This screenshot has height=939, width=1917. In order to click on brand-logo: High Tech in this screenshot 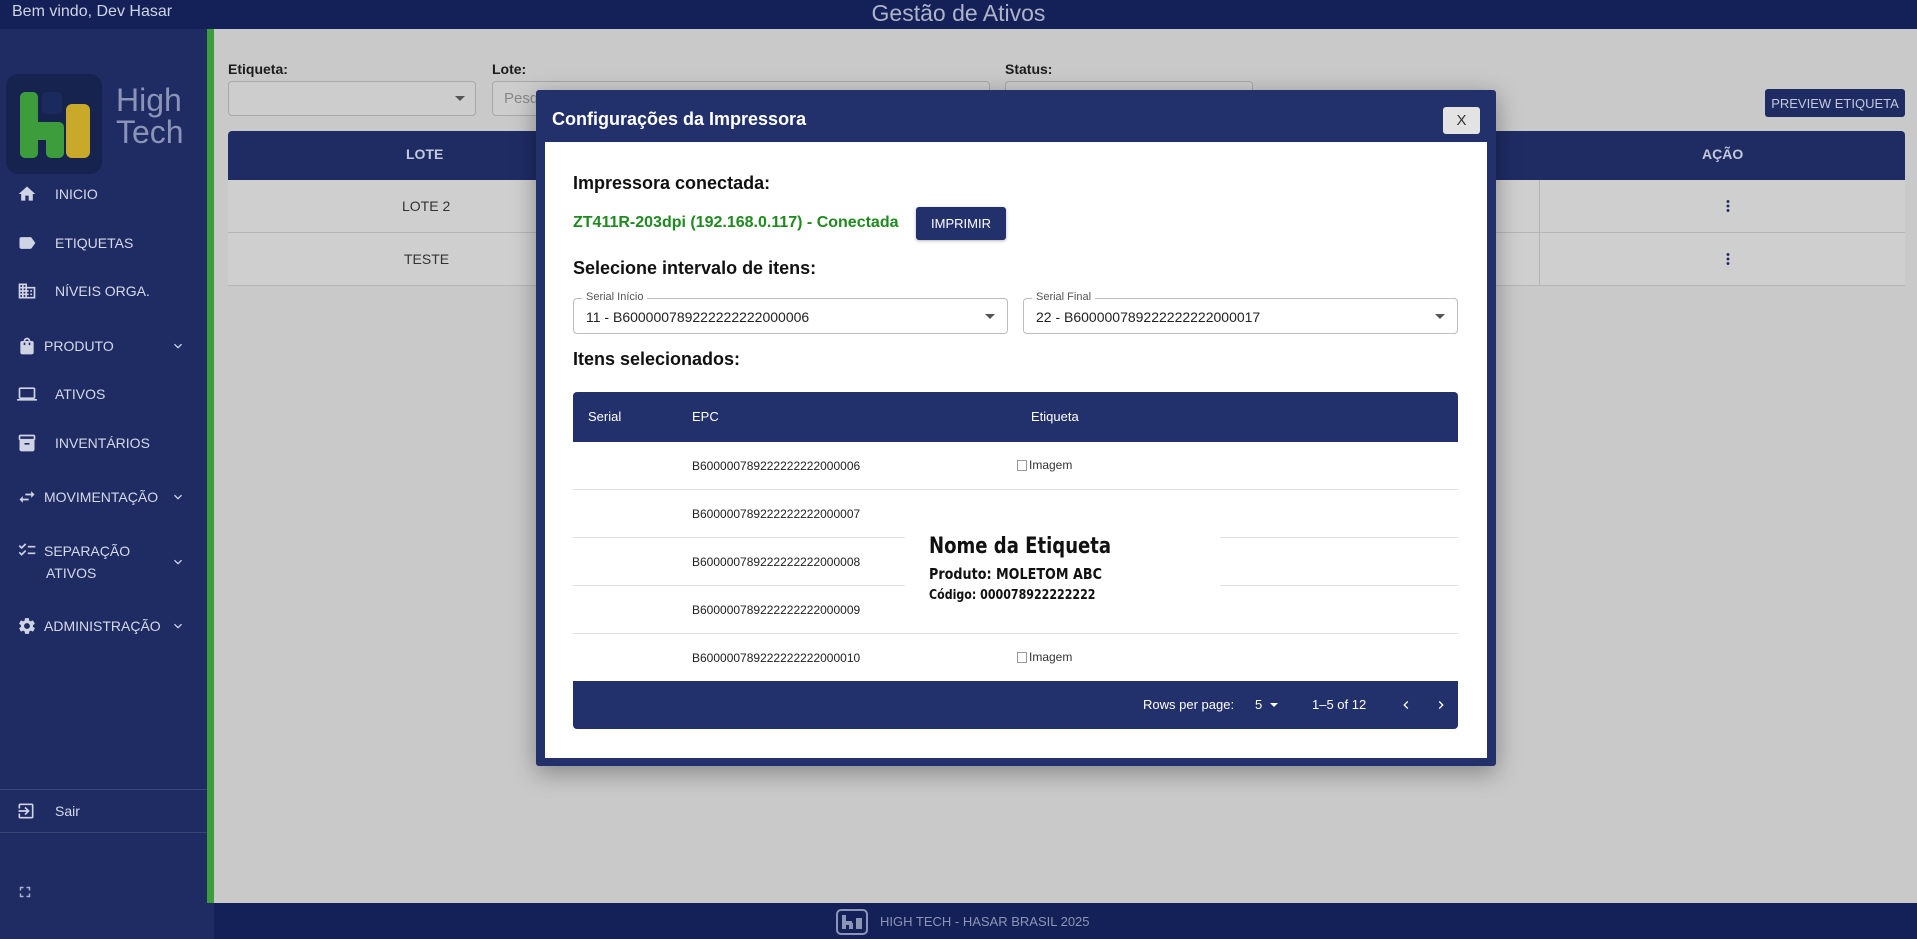, I will do `click(101, 124)`.